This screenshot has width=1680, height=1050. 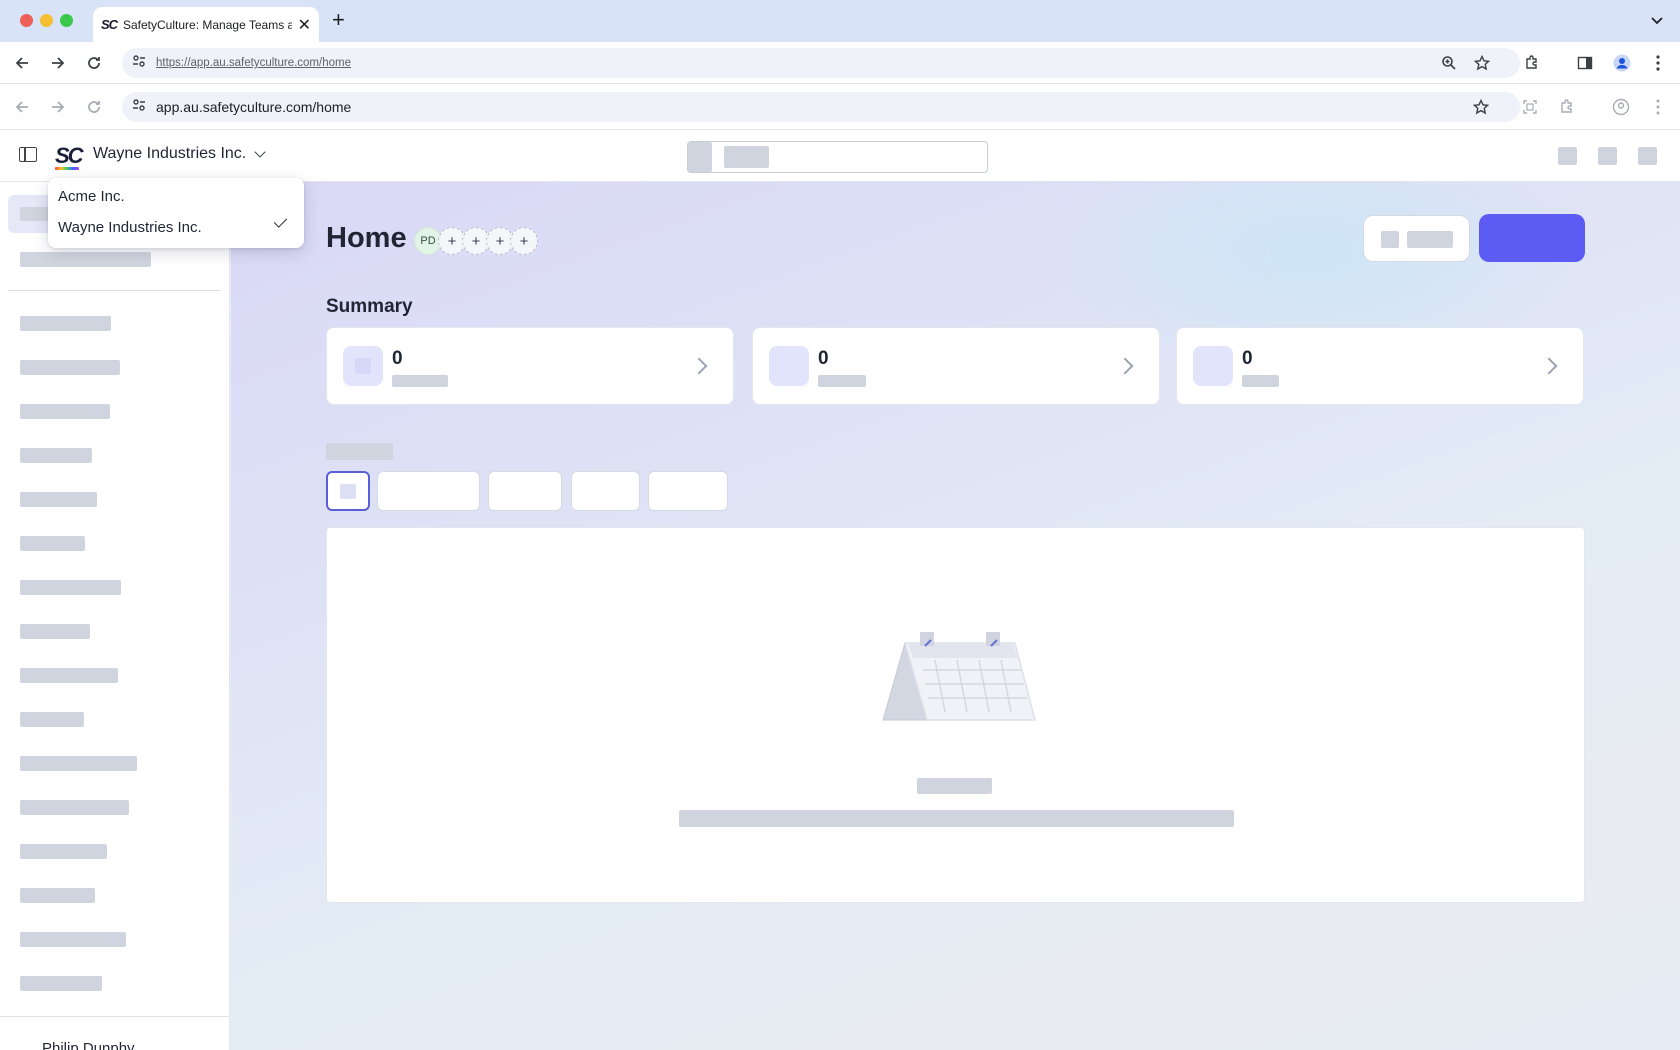 I want to click on reload-icon-secondary, so click(x=94, y=107).